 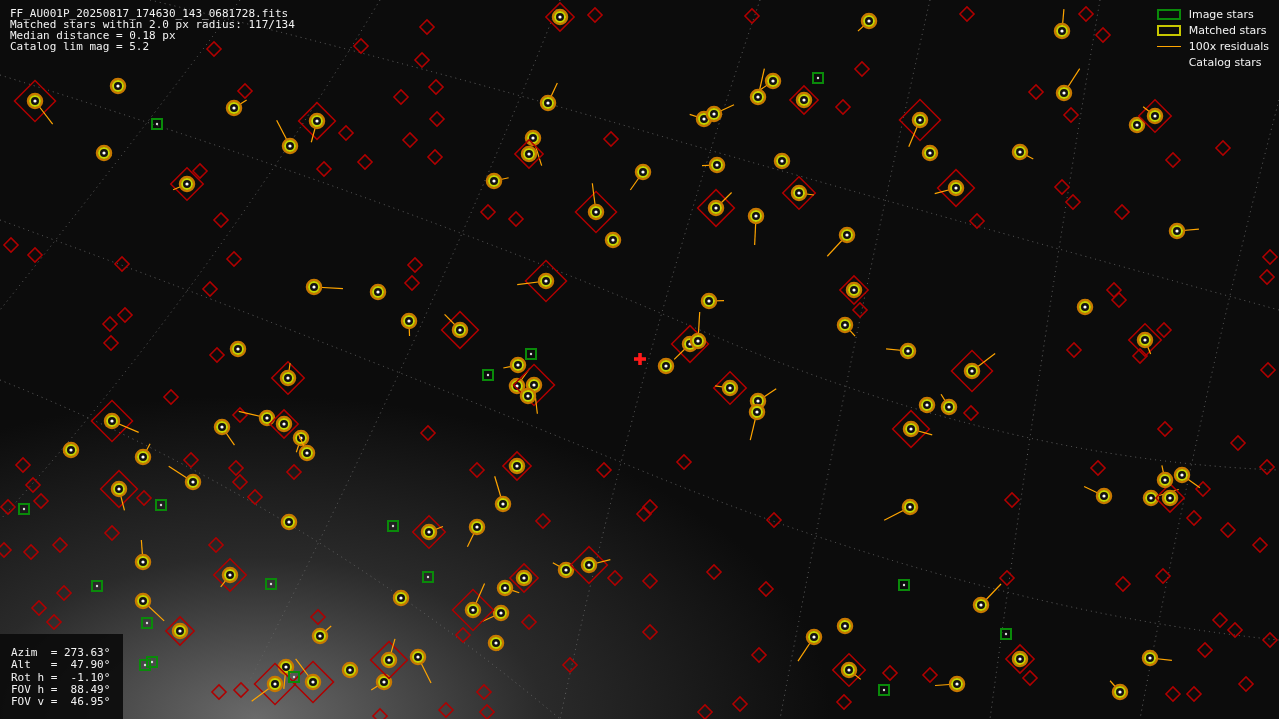 I want to click on pointing-text: Rot h = -1.10°, so click(x=61, y=677).